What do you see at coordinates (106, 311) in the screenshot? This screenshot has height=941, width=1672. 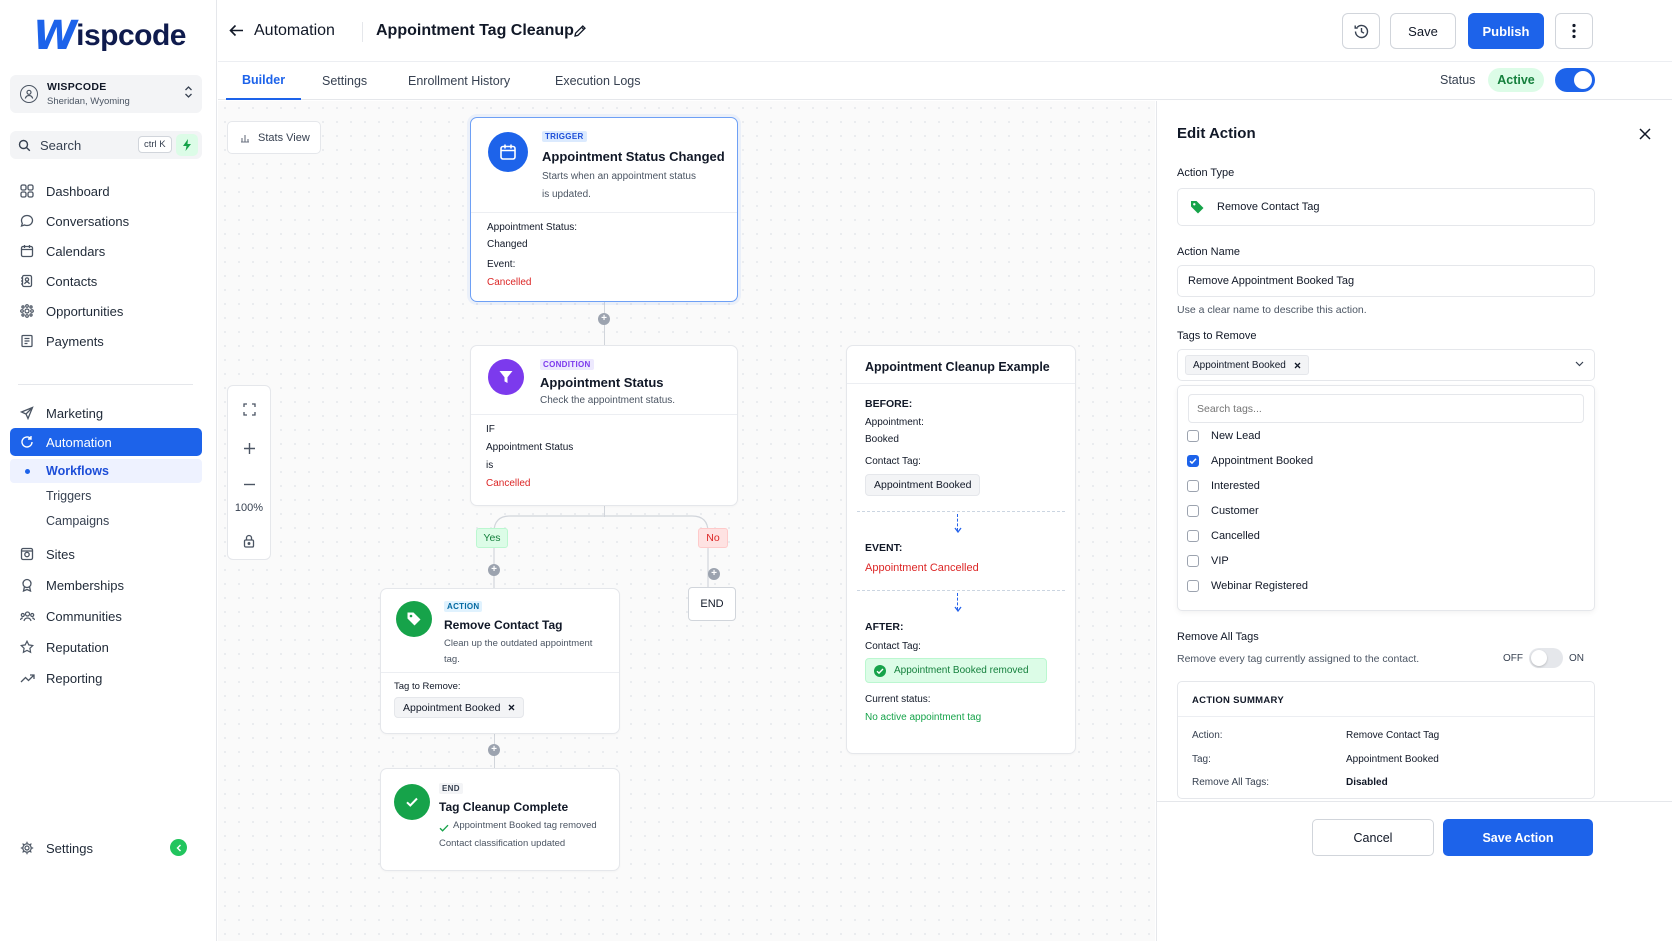 I see `nav-opportunities: Opportunities` at bounding box center [106, 311].